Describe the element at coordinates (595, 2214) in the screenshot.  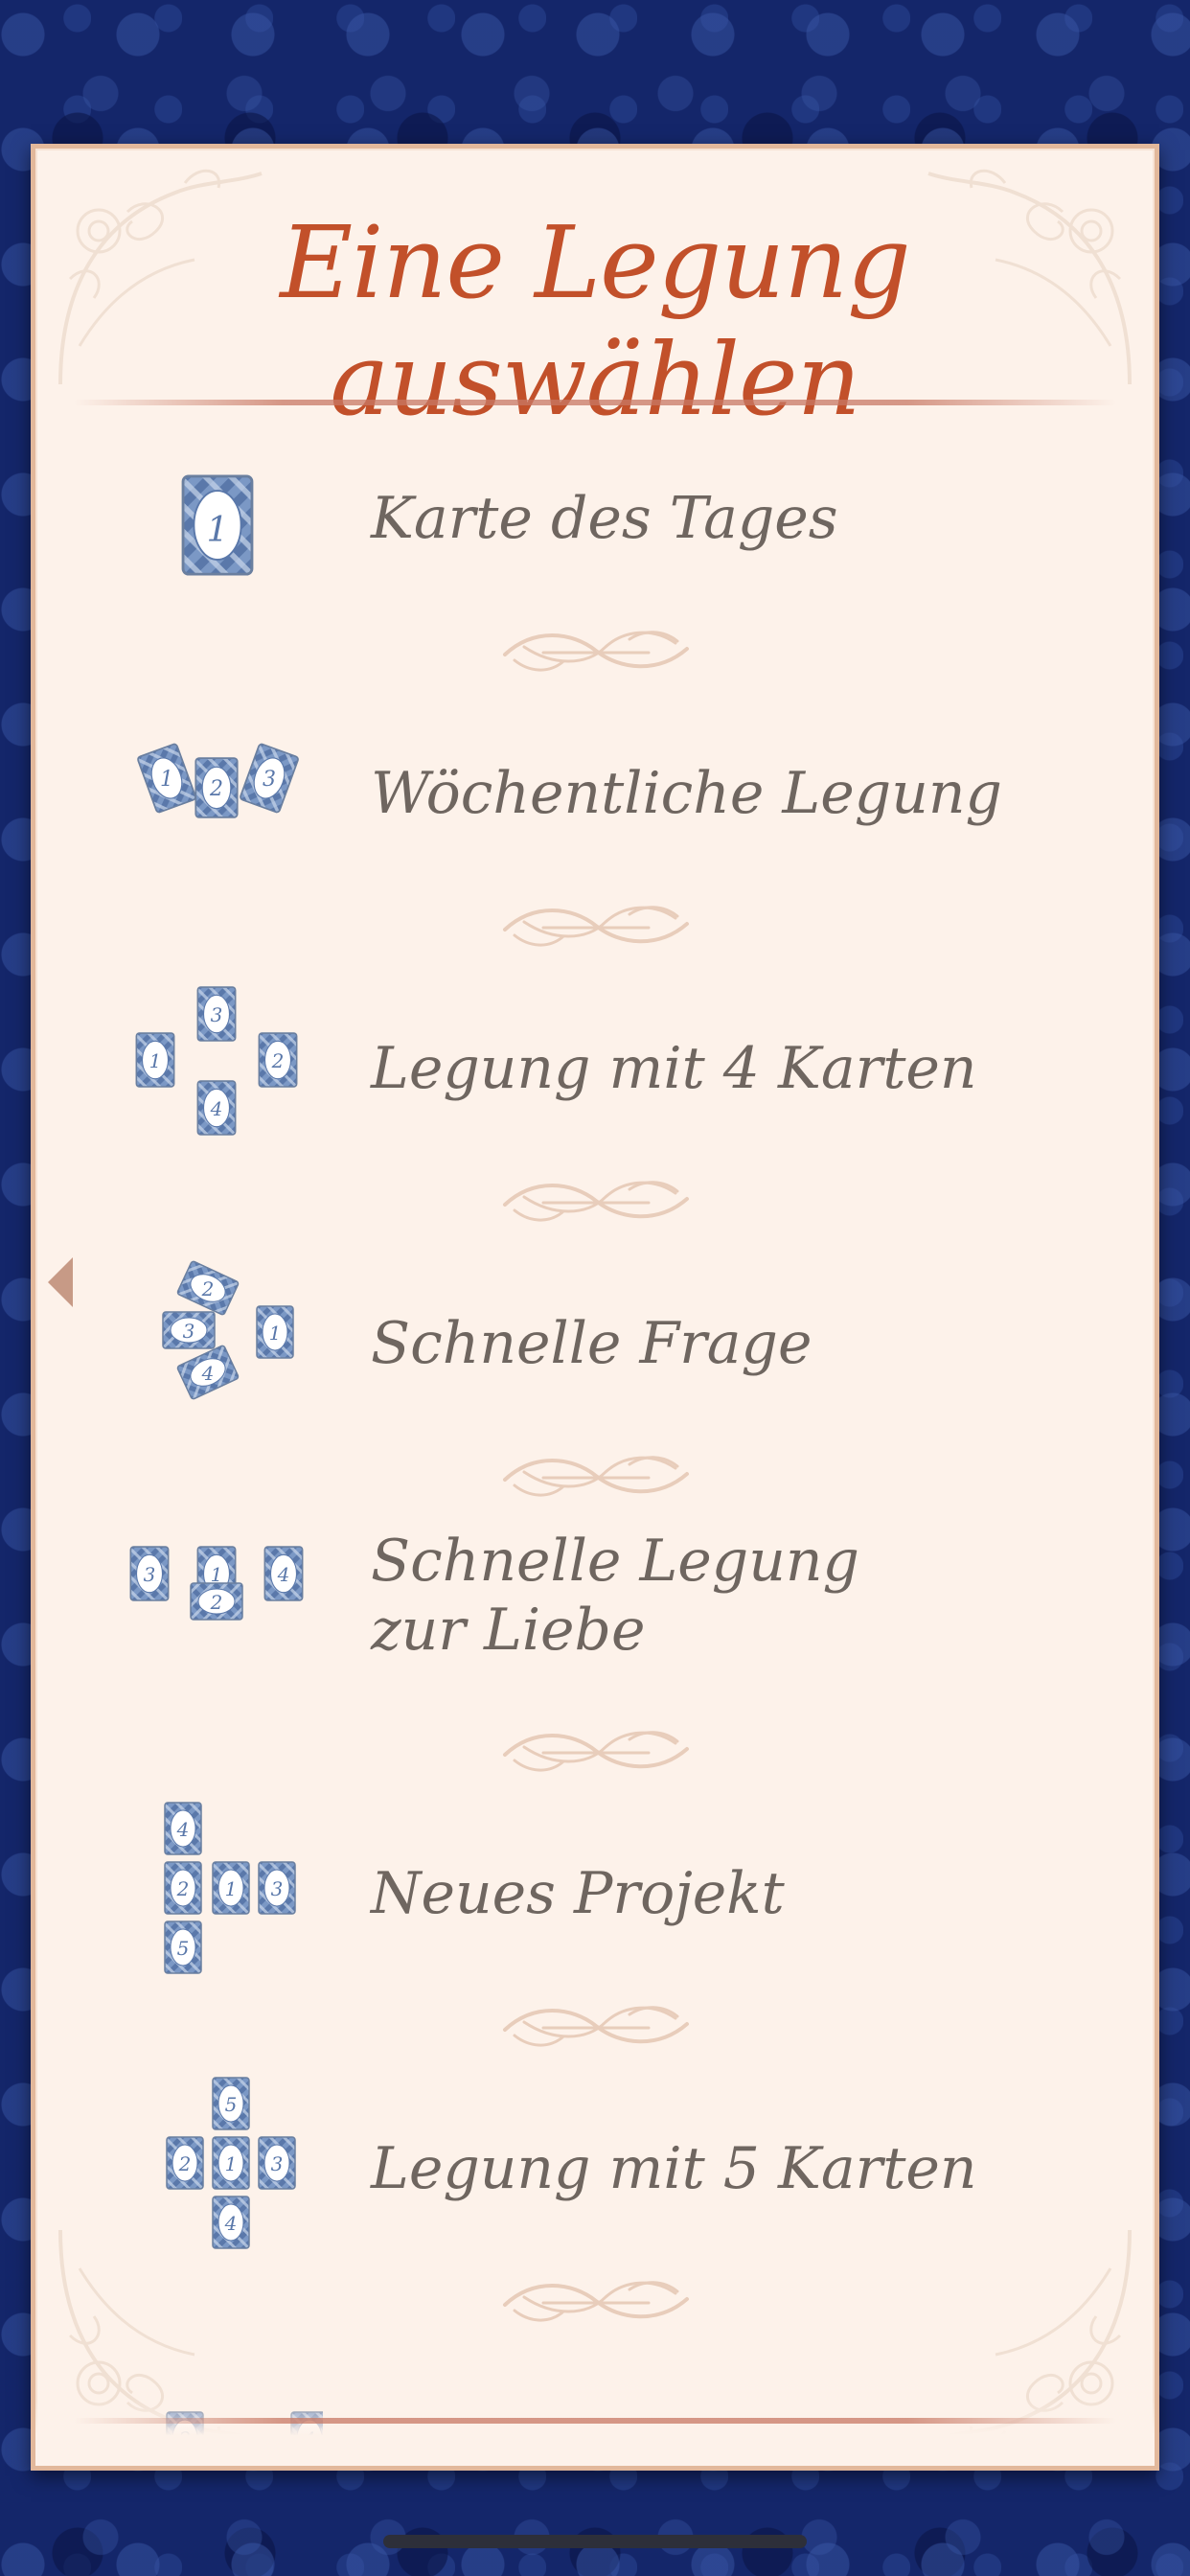
I see `spread-item-legung-mit-5-karten: 5 2 1 3 4 Legung mit 5 Karten` at that location.